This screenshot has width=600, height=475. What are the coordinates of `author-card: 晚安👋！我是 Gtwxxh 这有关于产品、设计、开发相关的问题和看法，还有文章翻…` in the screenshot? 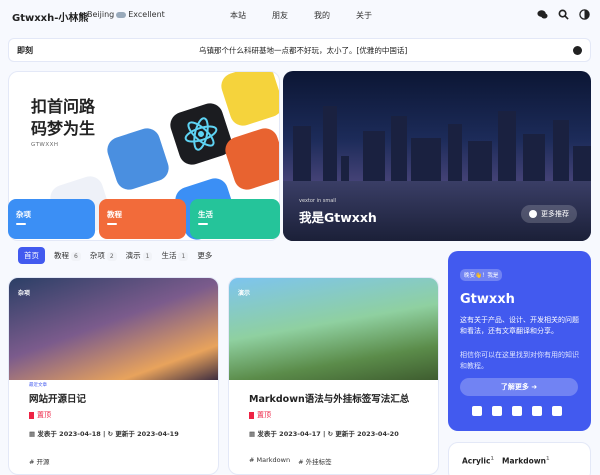 It's located at (519, 341).